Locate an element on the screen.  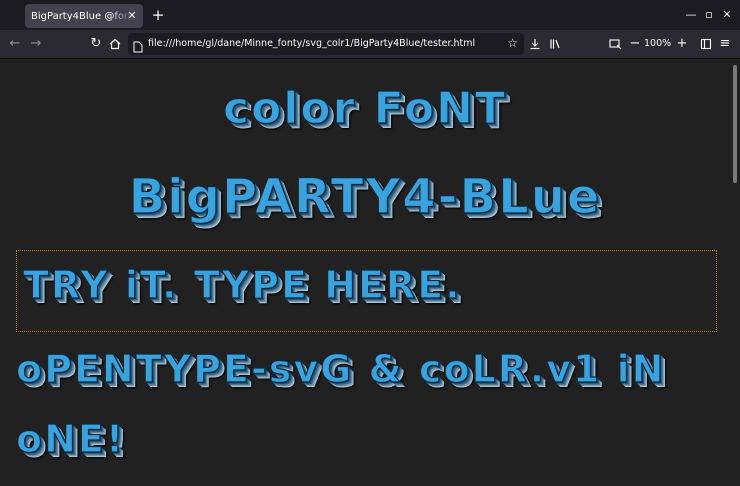
reload-icon: ↻ is located at coordinates (96, 44).